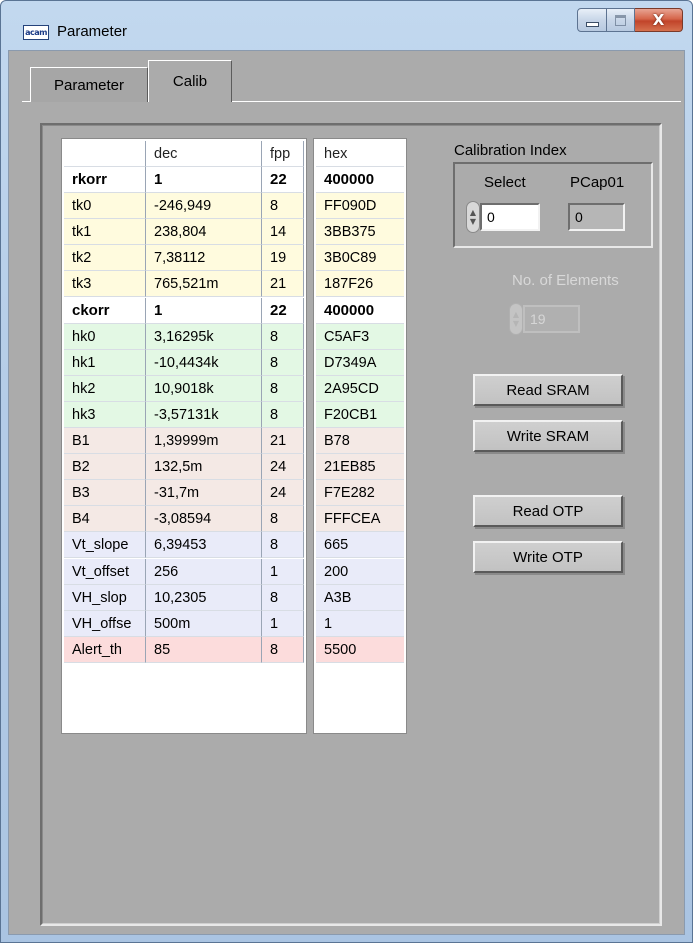 The height and width of the screenshot is (943, 693). I want to click on title-bar: acam Parameter X, so click(346, 26).